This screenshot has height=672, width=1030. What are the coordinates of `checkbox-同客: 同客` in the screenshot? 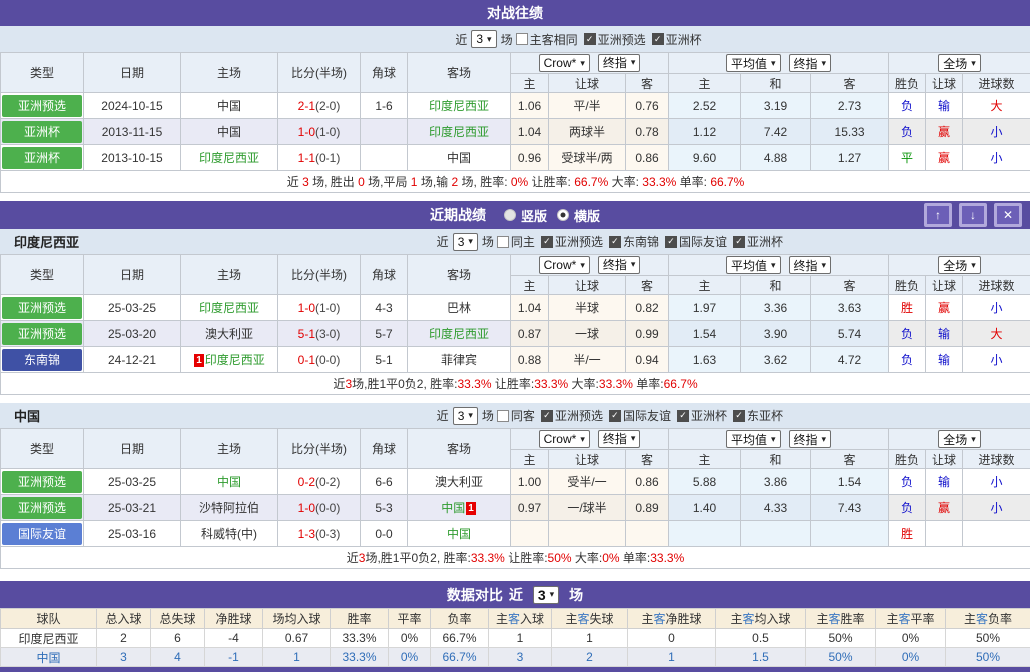 It's located at (516, 415).